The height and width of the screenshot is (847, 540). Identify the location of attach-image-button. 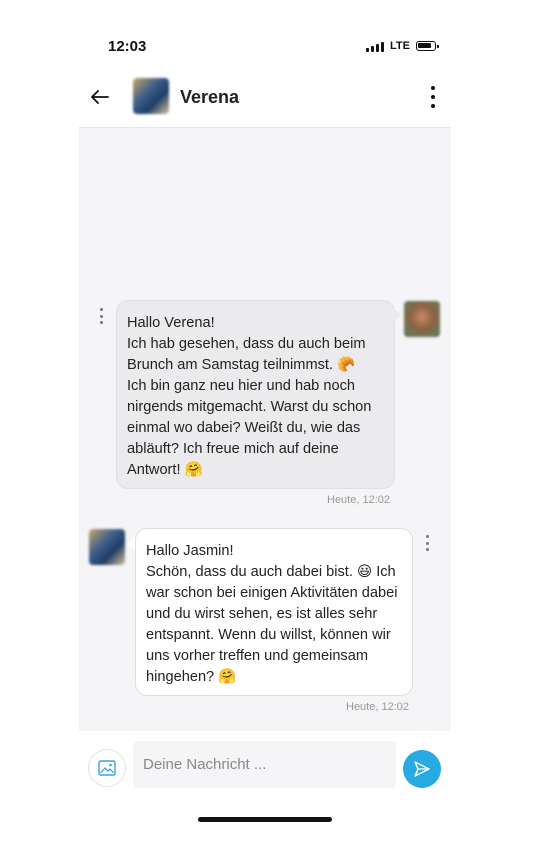
(107, 768).